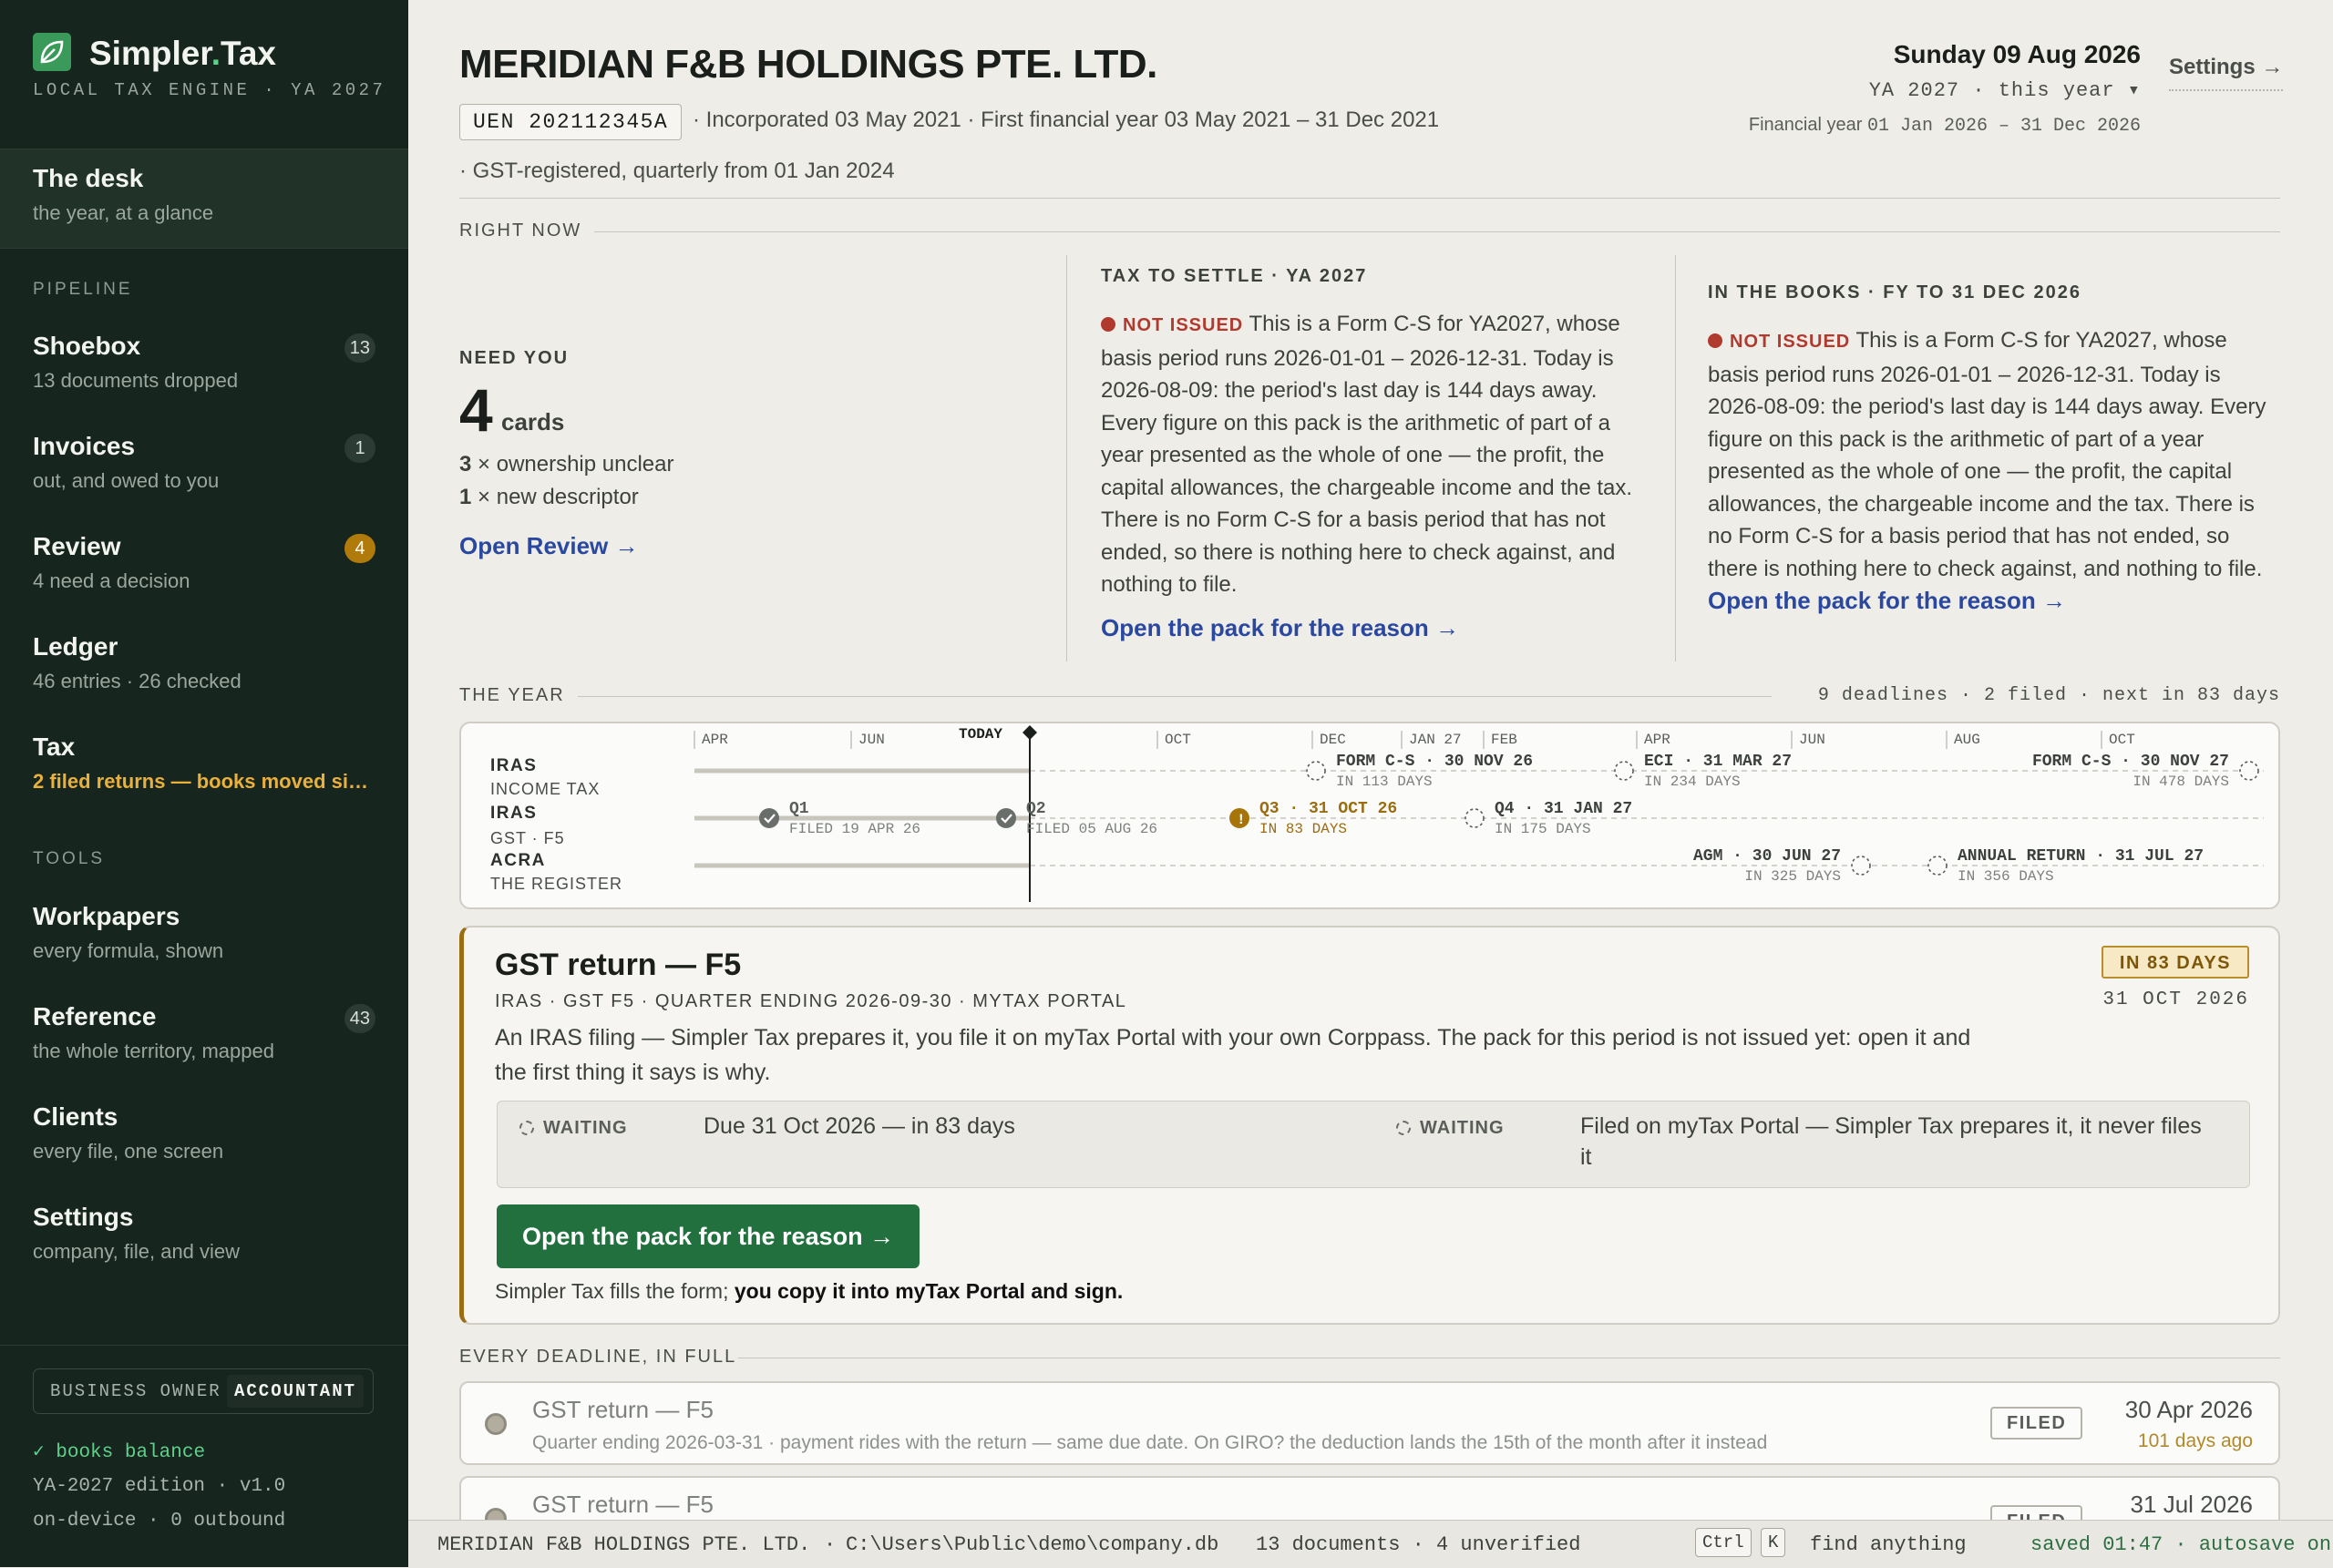 The width and height of the screenshot is (2333, 1568). Describe the element at coordinates (1945, 126) in the screenshot. I see `financial-year: Financial year 01 Jan 2026 – 31 Dec 2026` at that location.